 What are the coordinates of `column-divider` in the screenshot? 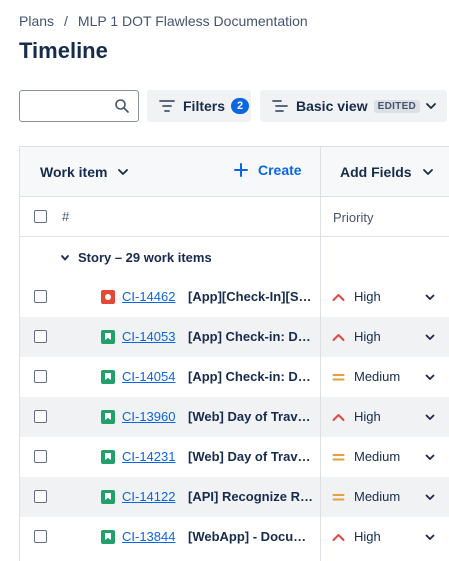 It's located at (320, 354).